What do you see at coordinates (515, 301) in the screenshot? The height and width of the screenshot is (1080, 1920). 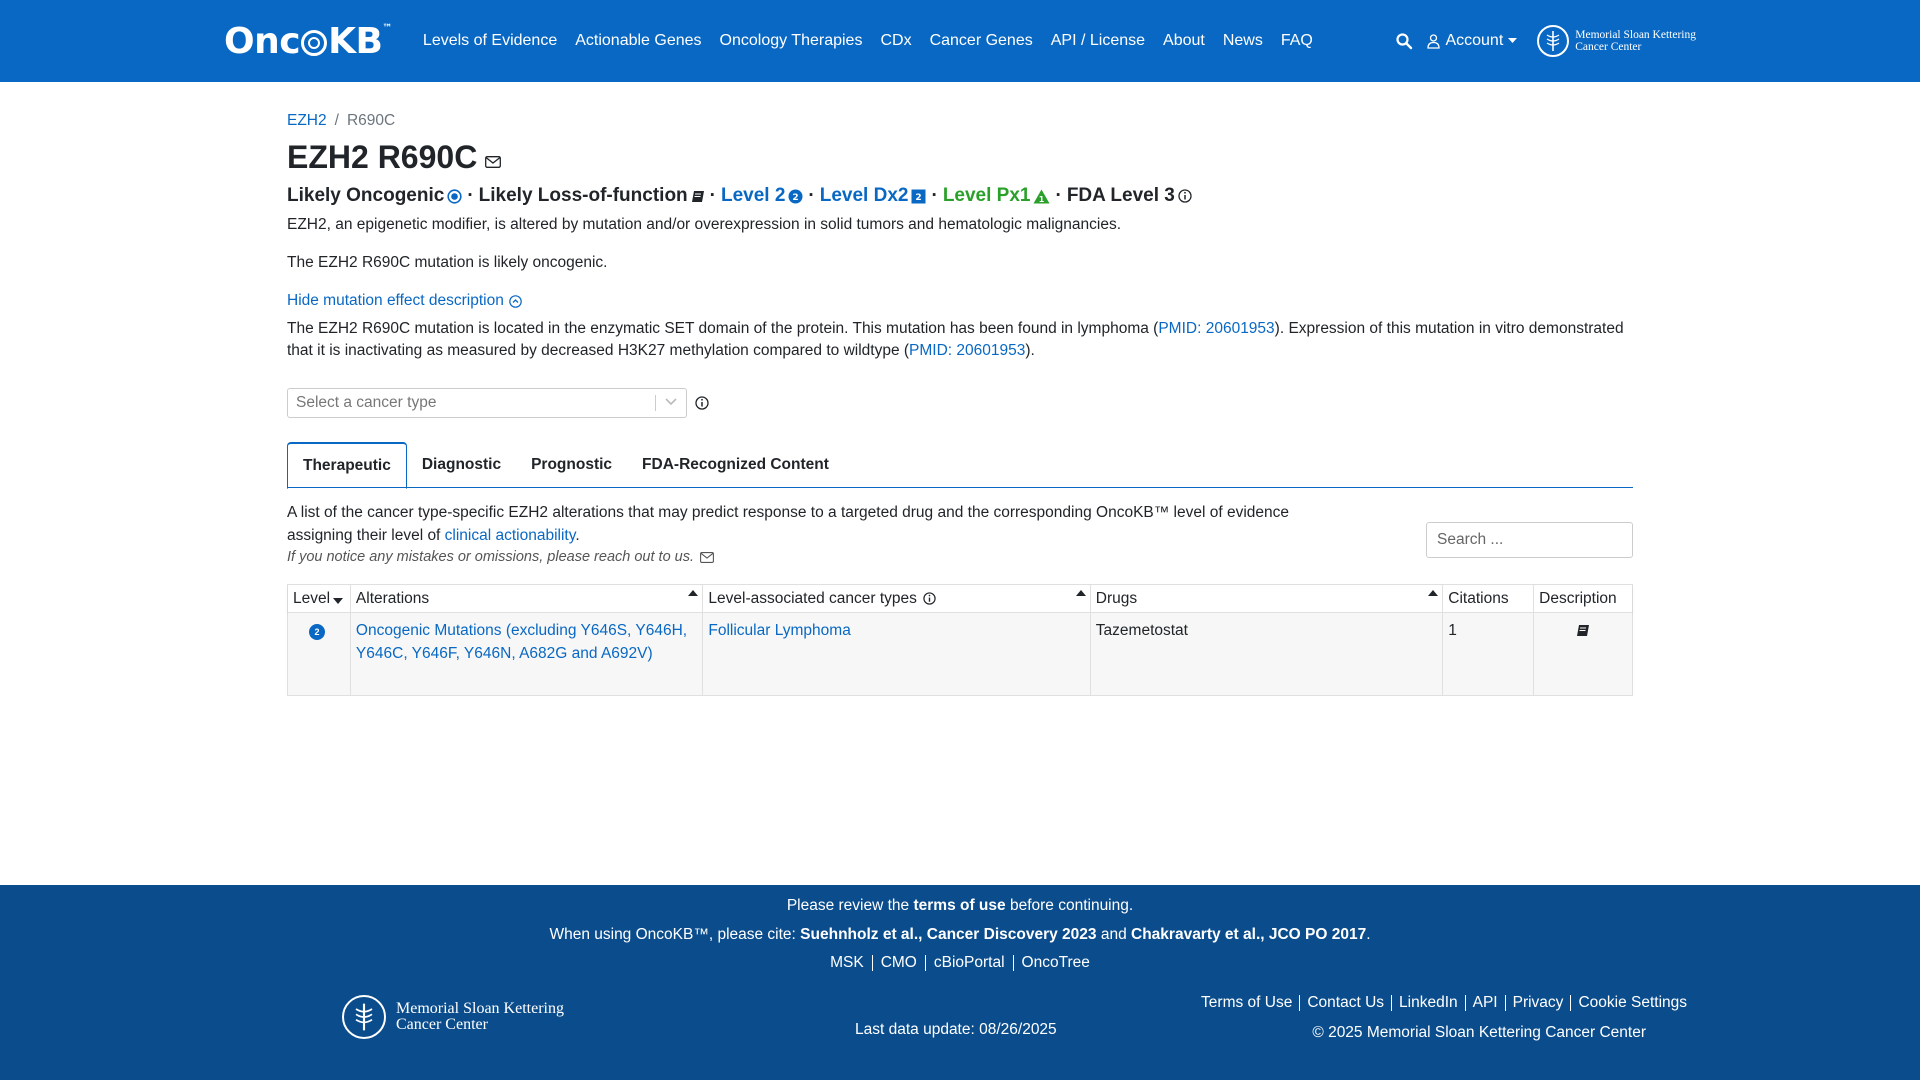 I see `chevron-up-circle-icon` at bounding box center [515, 301].